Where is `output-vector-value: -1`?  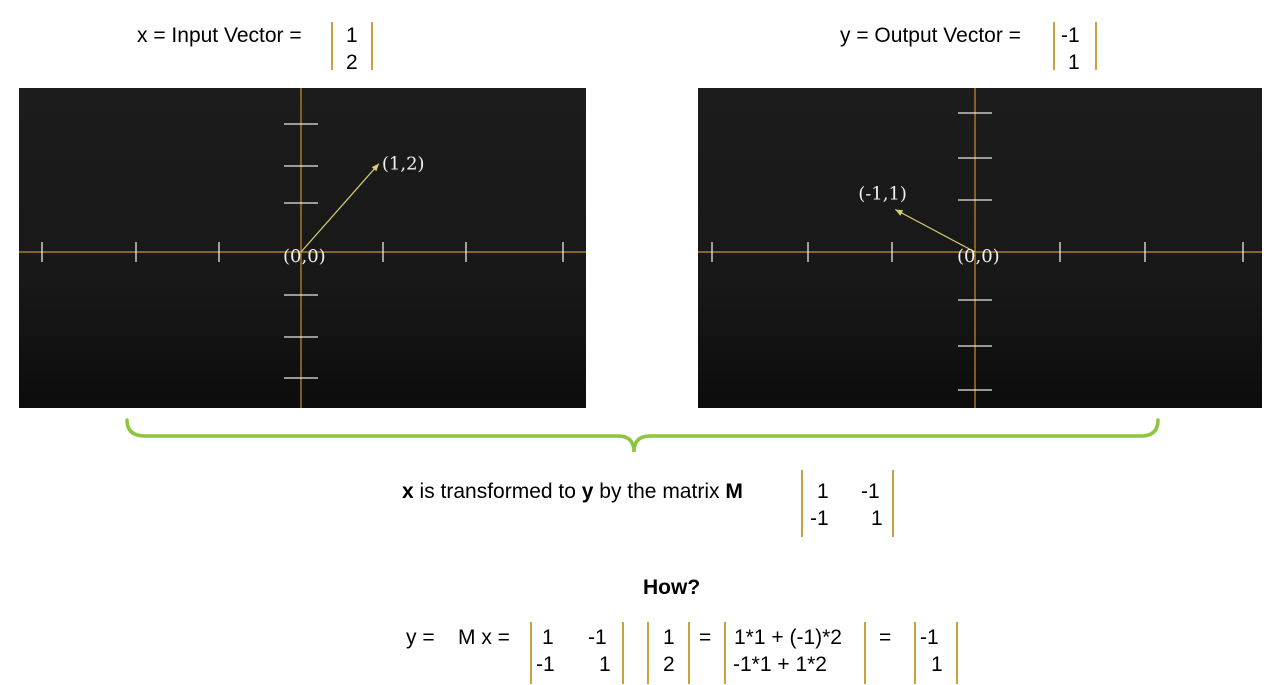
output-vector-value: -1 is located at coordinates (1070, 35).